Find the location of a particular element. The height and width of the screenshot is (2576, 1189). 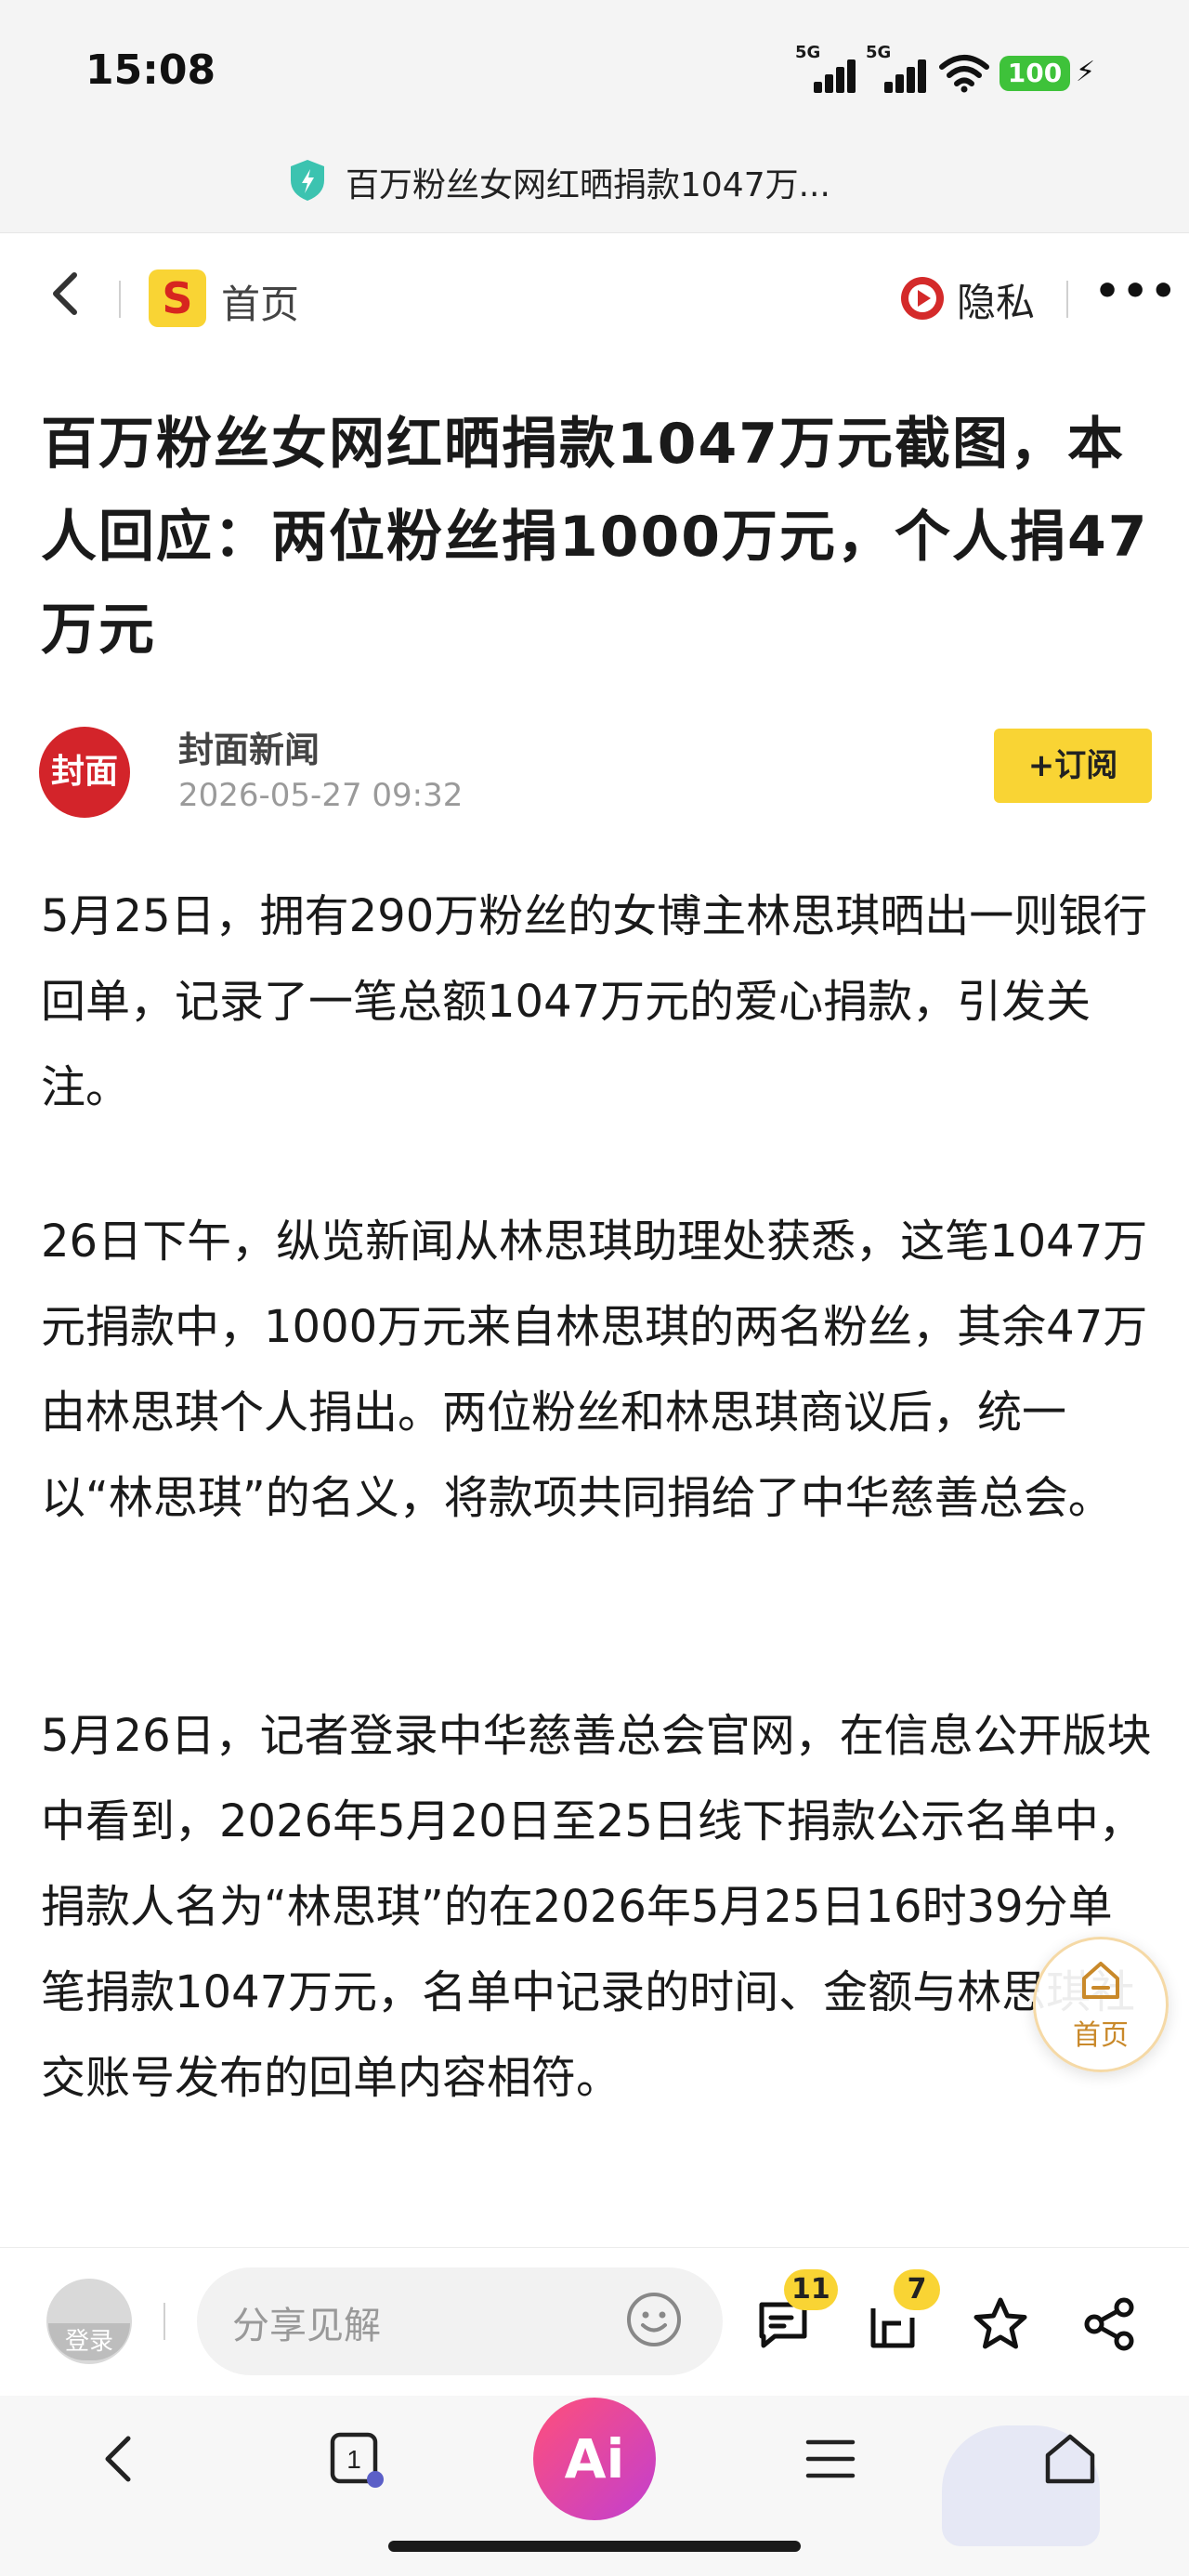

comment-count-badge: 11 is located at coordinates (811, 2289).